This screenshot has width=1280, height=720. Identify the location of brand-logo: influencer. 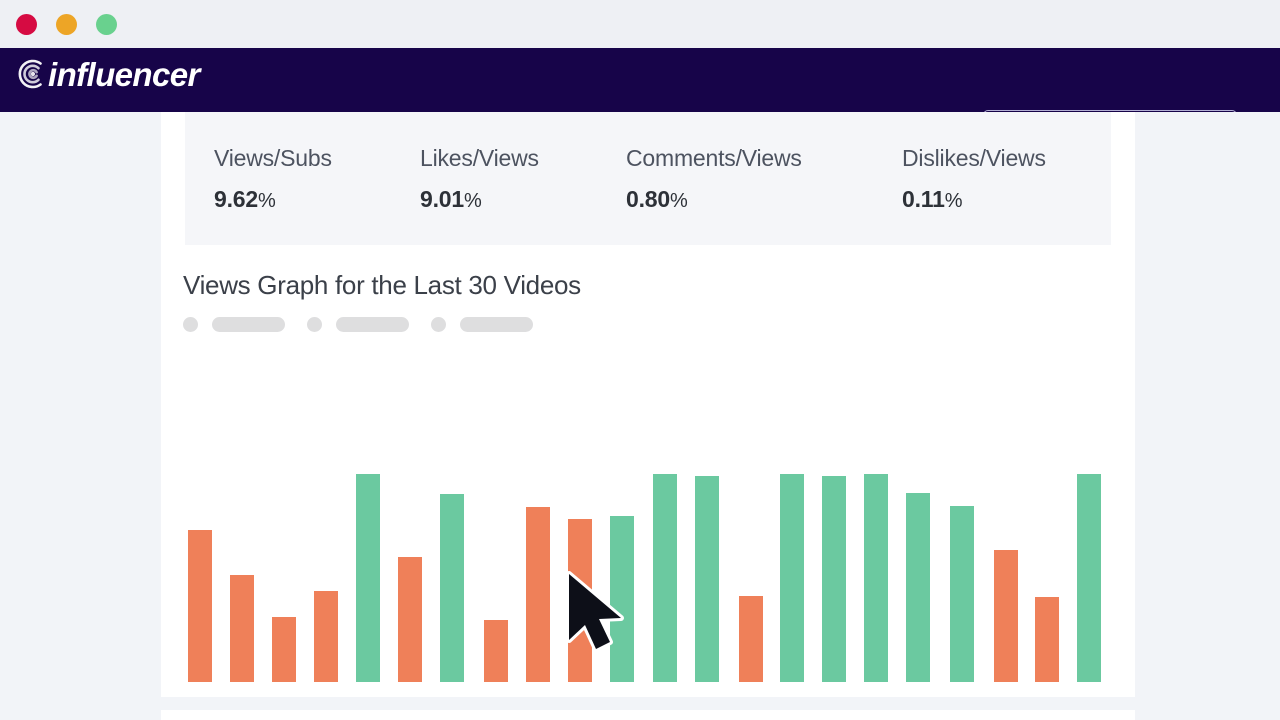
(108, 74).